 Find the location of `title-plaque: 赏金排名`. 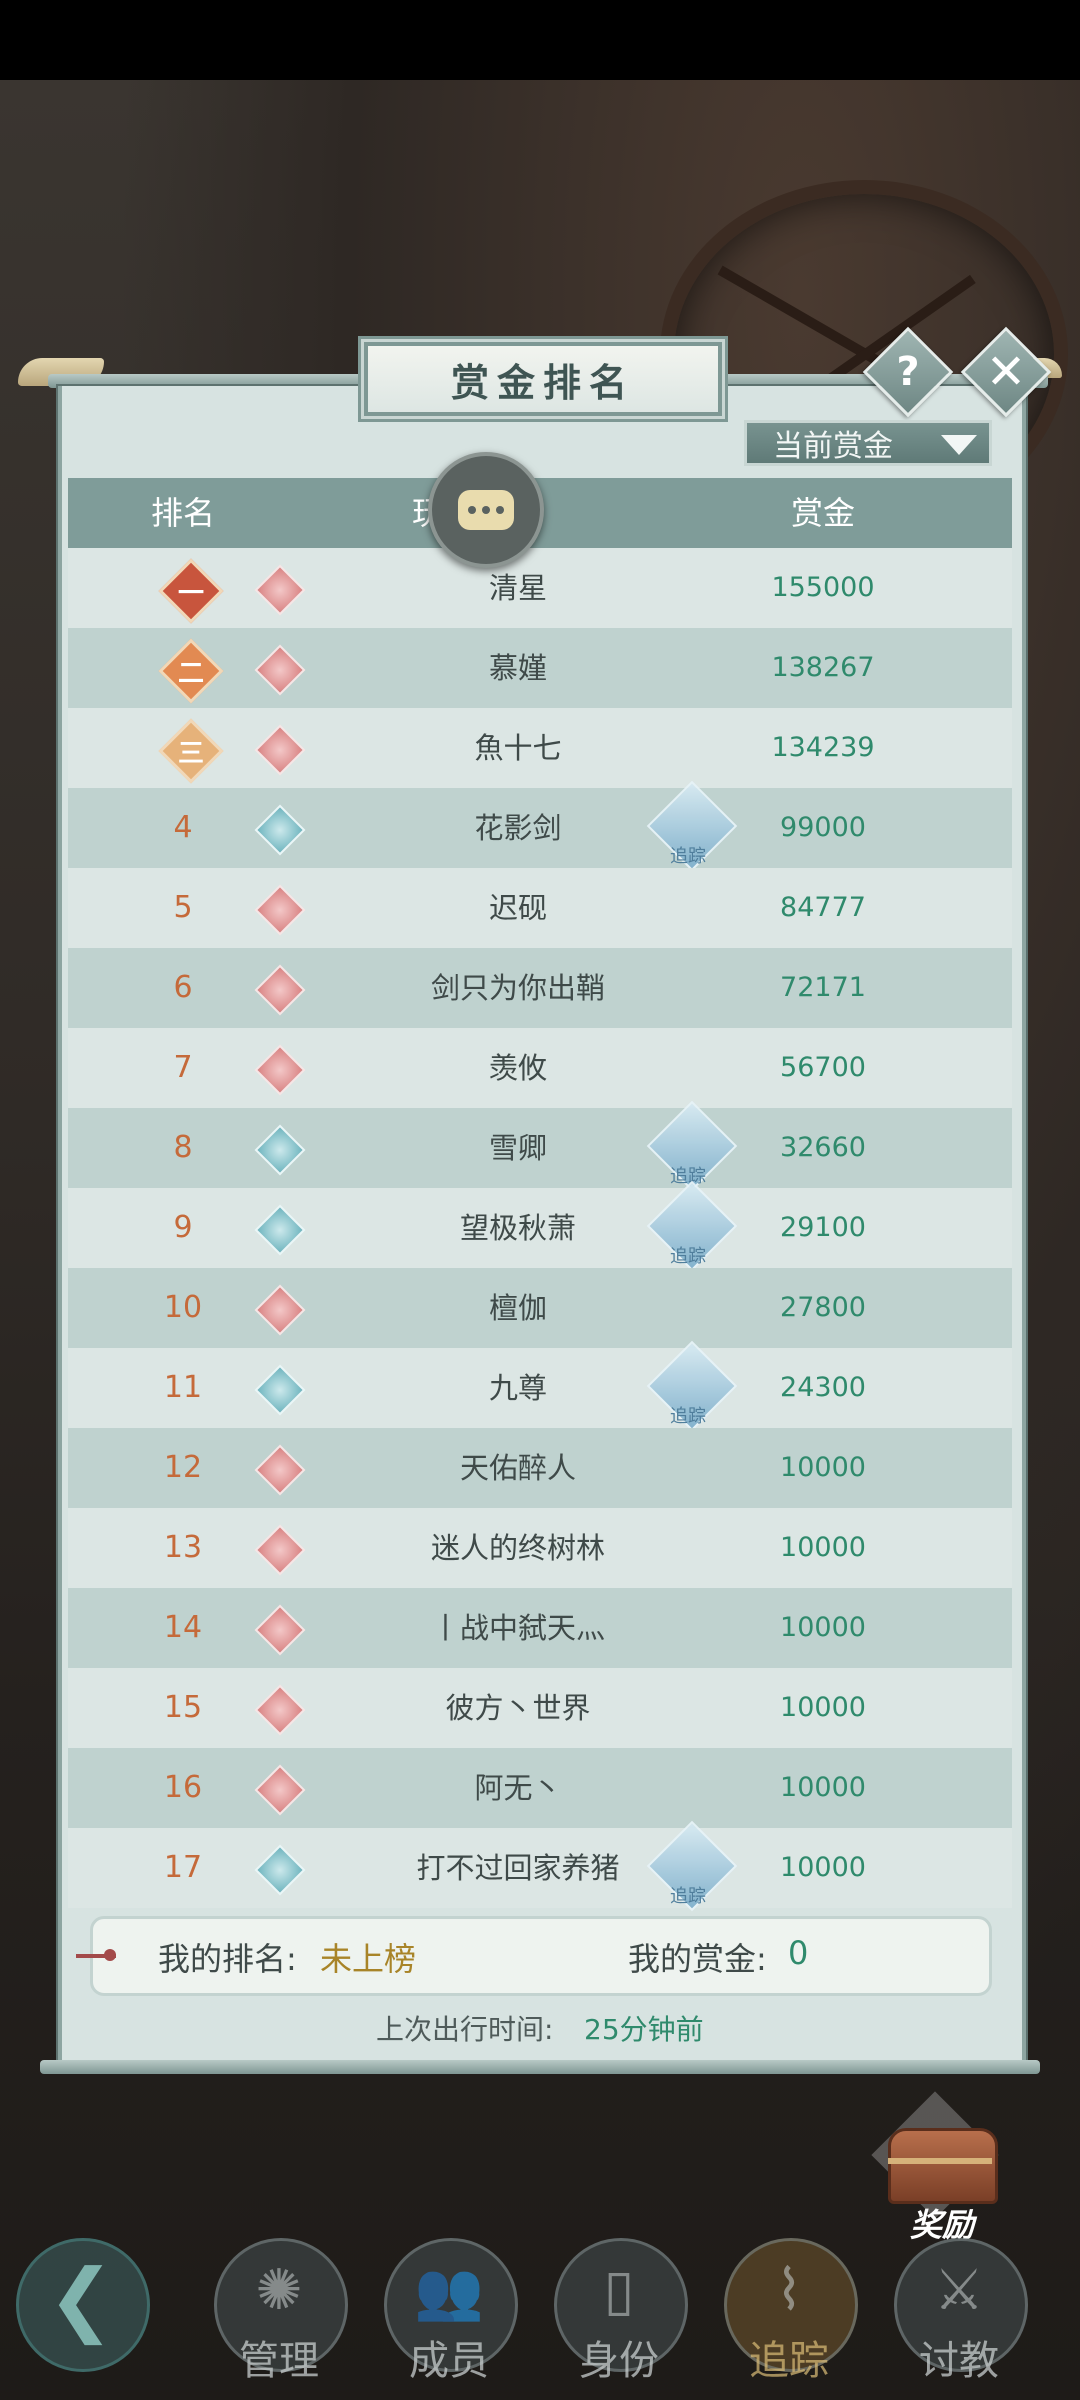

title-plaque: 赏金排名 is located at coordinates (543, 379).